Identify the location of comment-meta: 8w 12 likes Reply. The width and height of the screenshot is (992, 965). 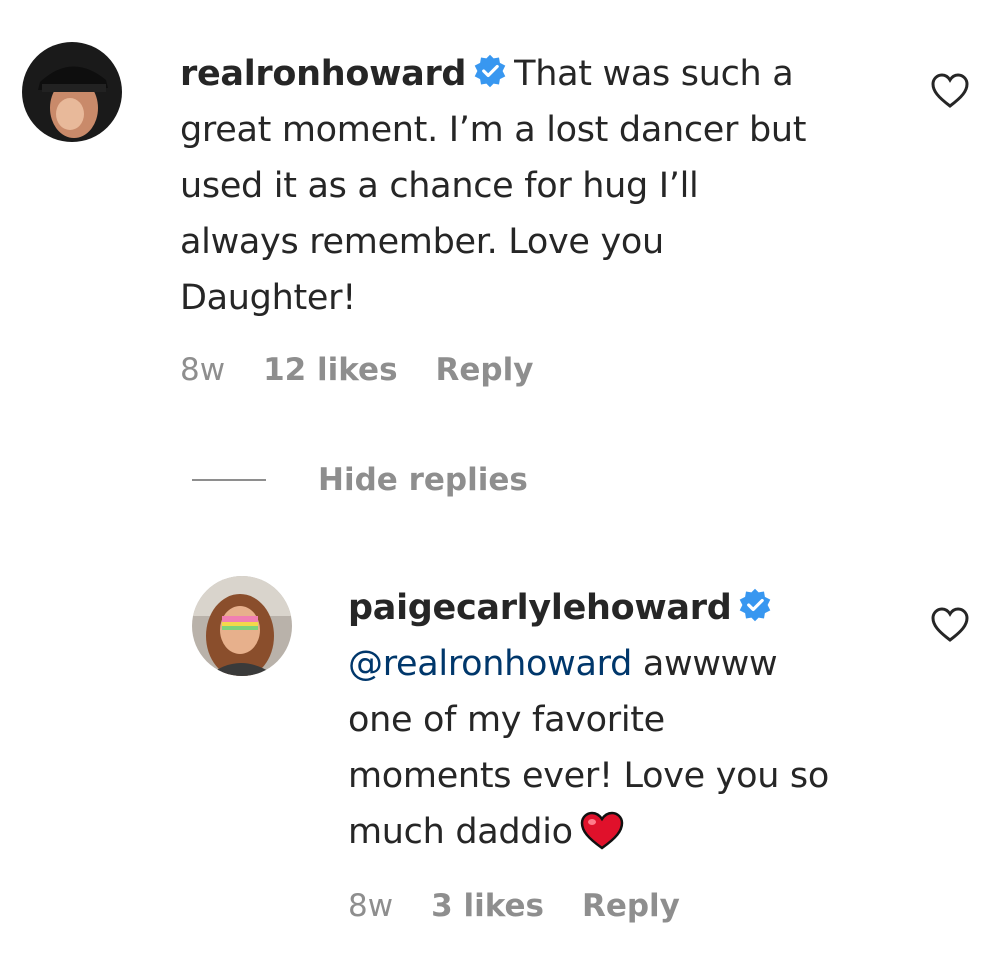
(356, 370).